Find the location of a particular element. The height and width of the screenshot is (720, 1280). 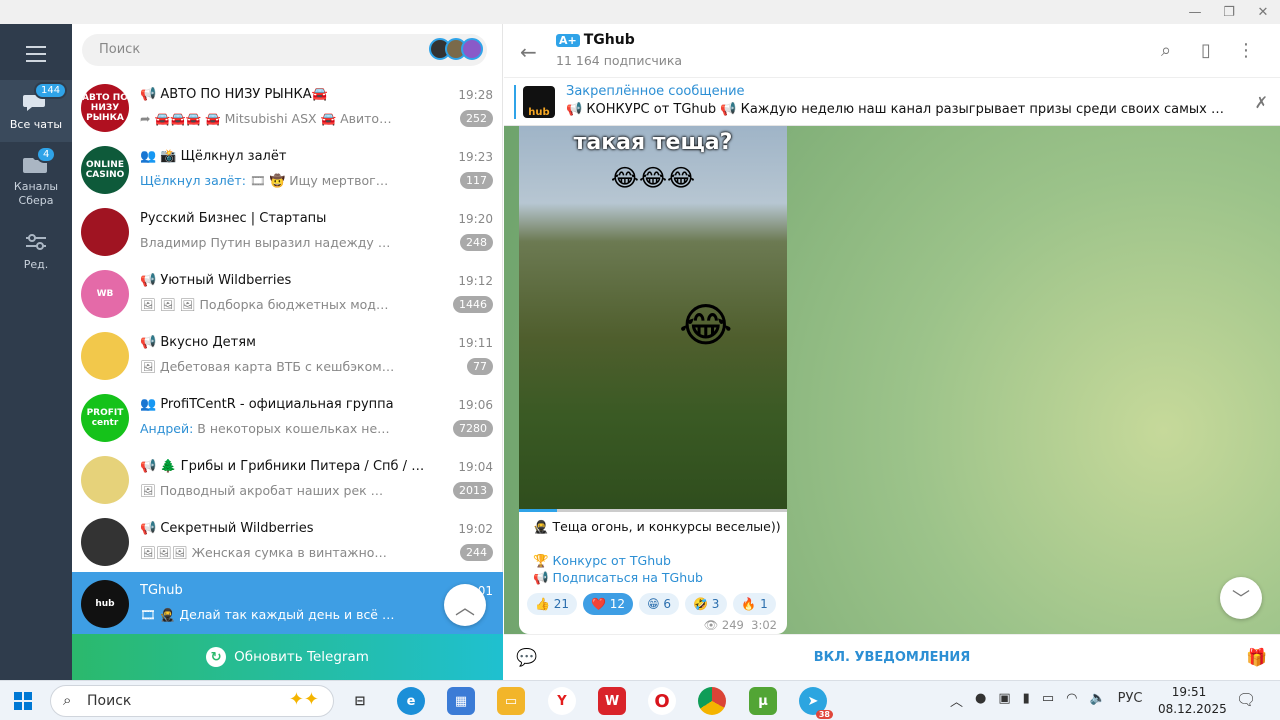

video-progress-bar is located at coordinates (653, 510).